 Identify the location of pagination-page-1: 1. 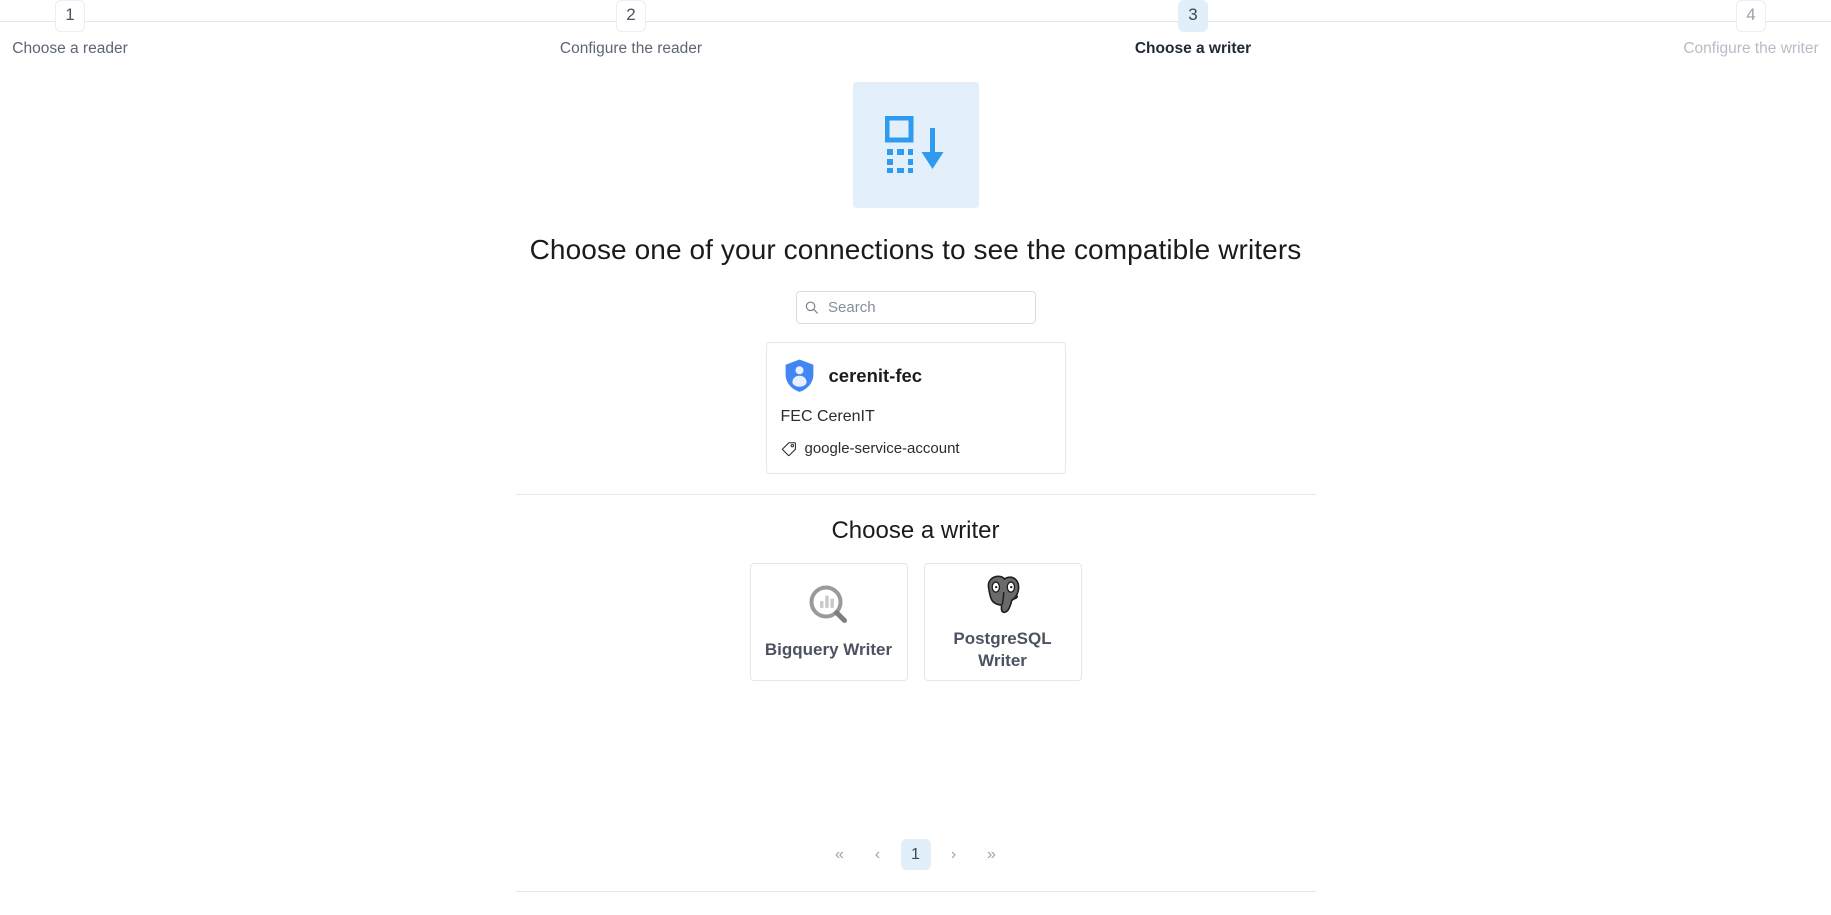
(915, 854).